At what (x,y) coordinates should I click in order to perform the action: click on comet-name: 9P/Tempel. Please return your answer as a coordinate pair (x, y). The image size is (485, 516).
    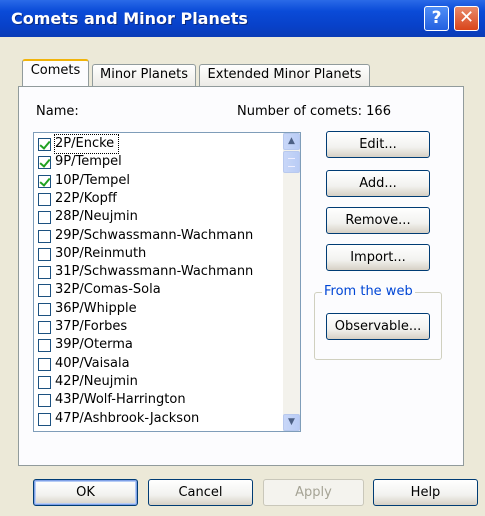
    Looking at the image, I should click on (88, 162).